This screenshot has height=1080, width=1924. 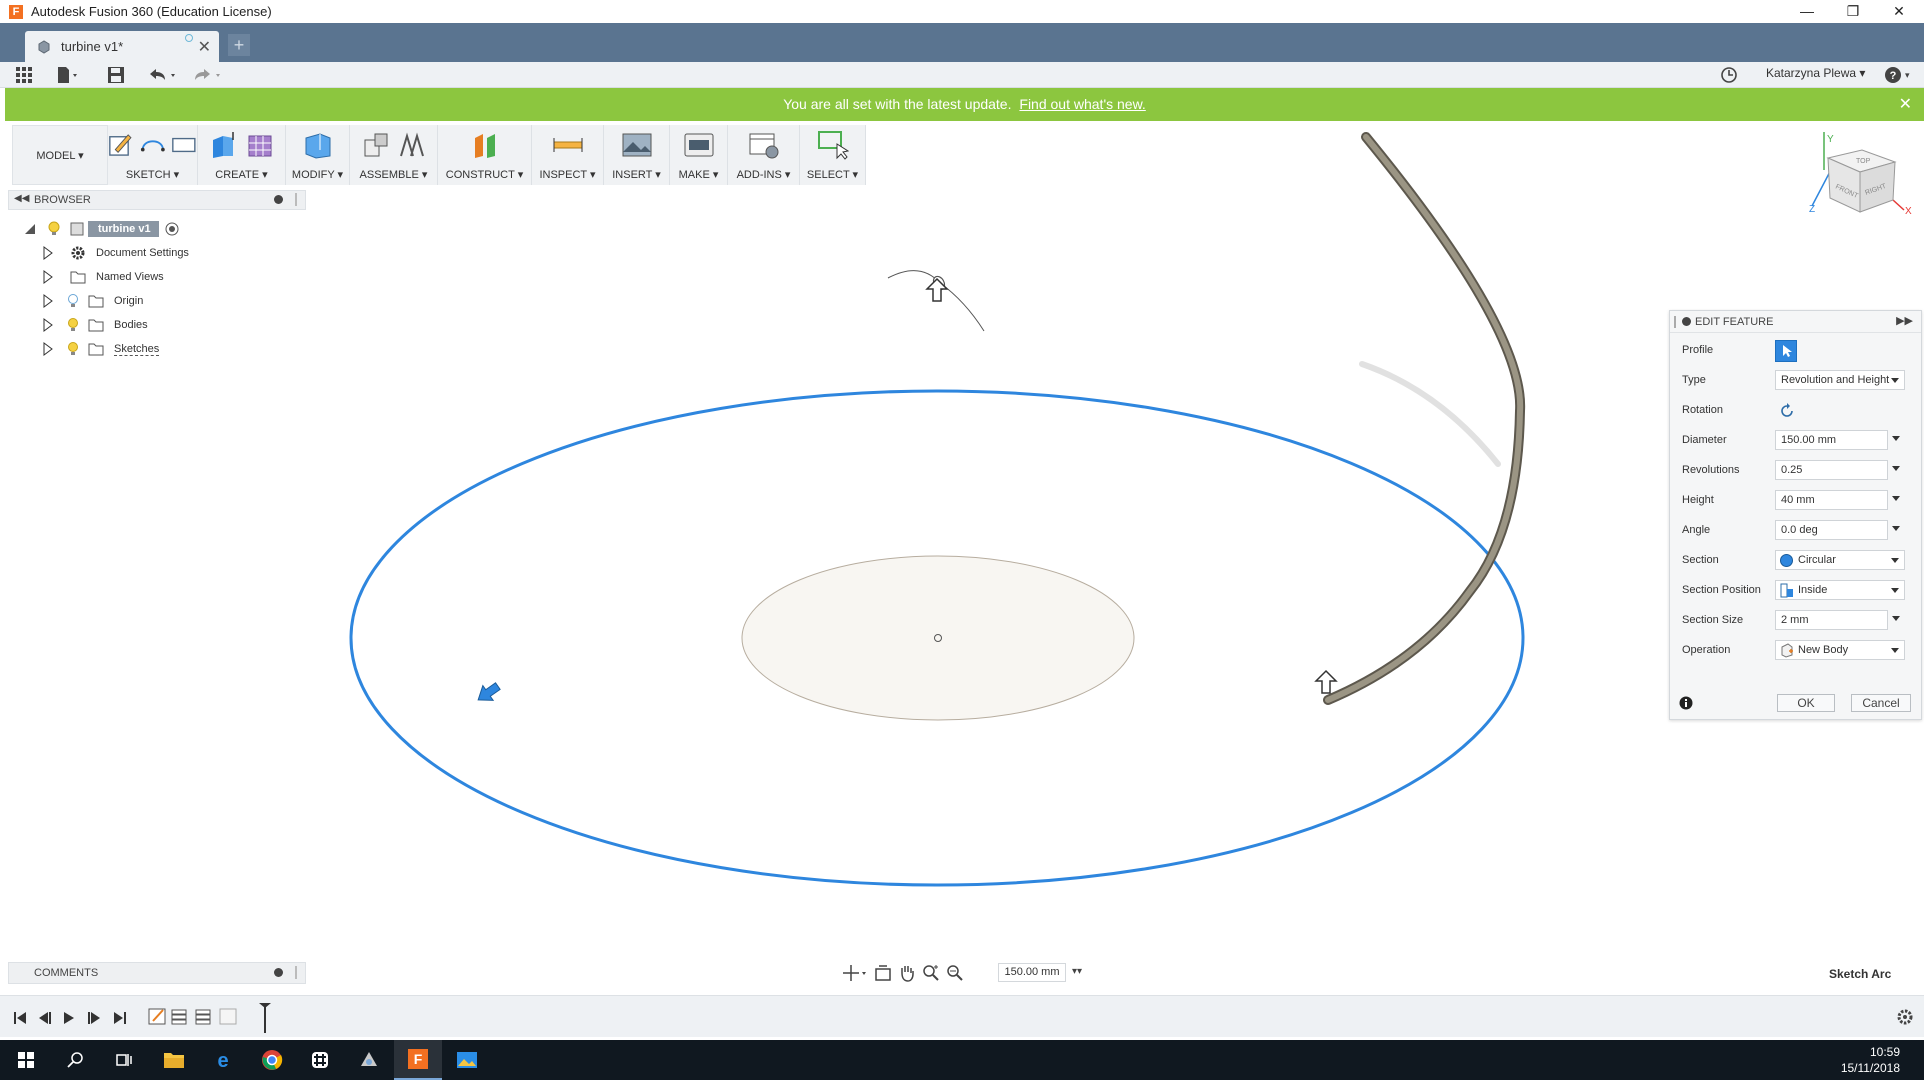 I want to click on taskbar-fusion-360: F, so click(x=418, y=1060).